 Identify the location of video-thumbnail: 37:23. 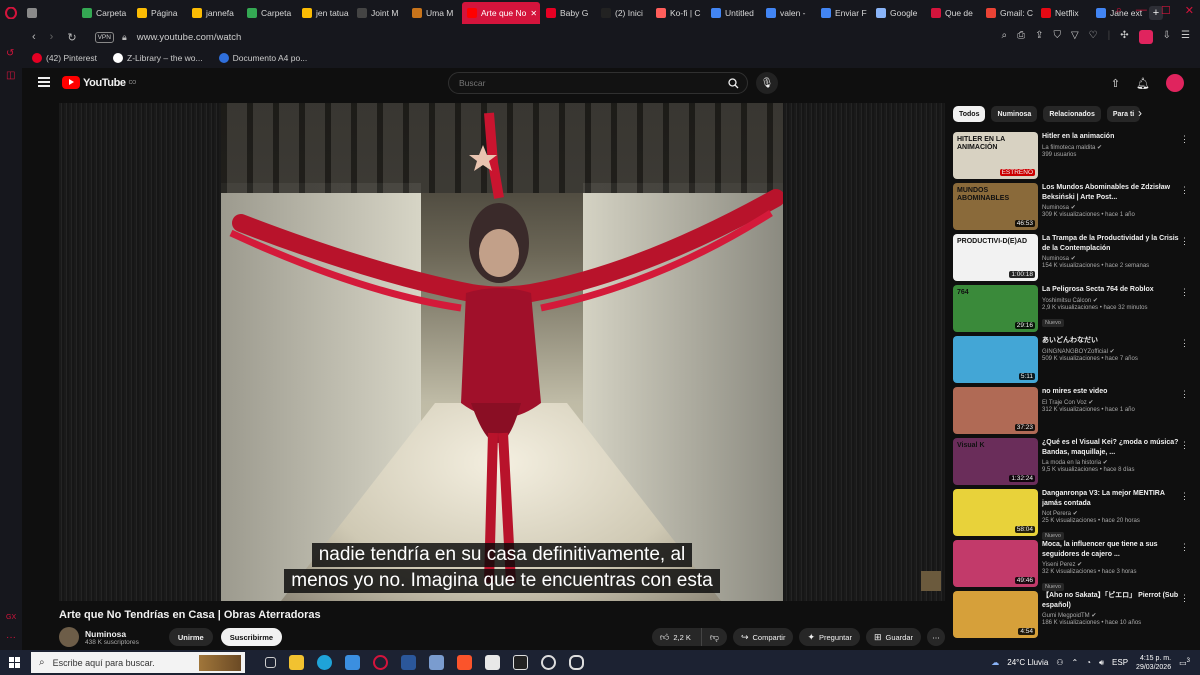
(995, 410).